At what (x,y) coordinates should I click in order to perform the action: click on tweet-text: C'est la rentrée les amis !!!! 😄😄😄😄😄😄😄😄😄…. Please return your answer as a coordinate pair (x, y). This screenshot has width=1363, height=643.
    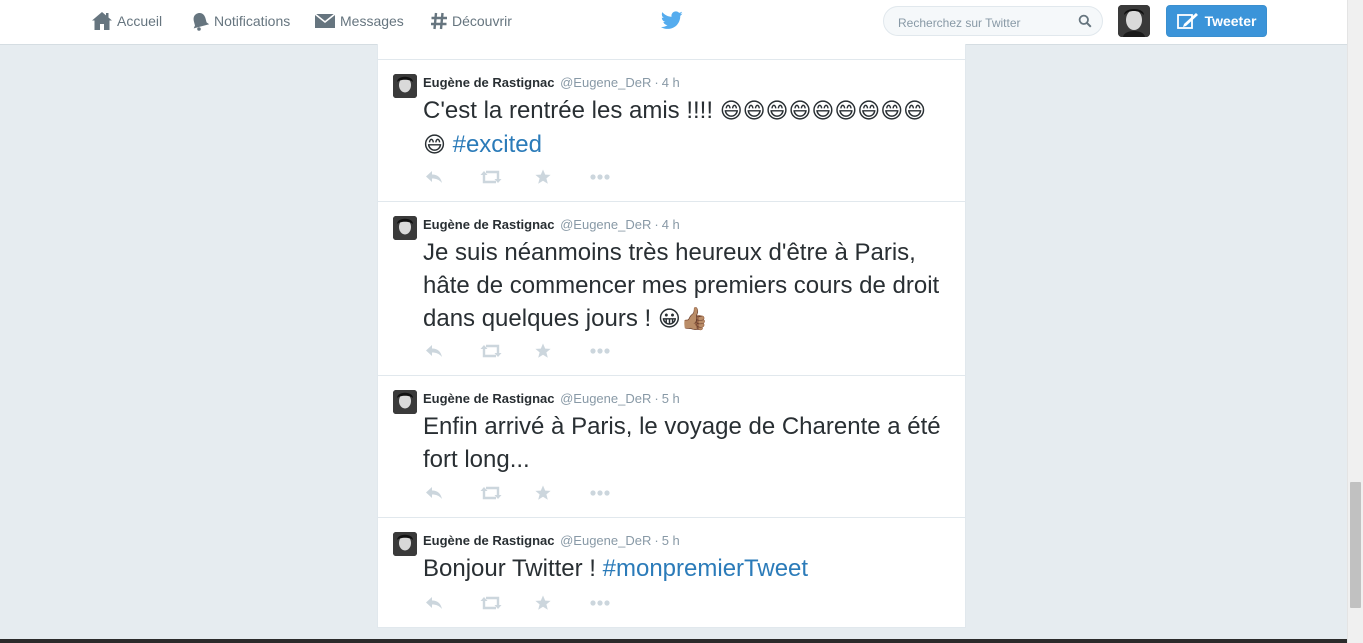
    Looking at the image, I should click on (683, 128).